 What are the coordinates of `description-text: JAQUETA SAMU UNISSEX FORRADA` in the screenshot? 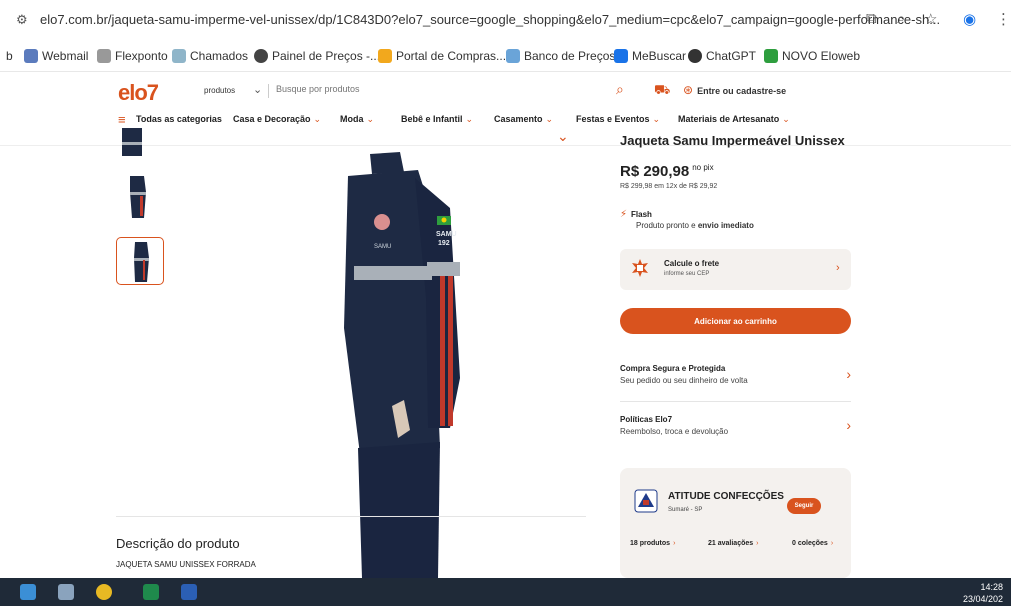 It's located at (186, 564).